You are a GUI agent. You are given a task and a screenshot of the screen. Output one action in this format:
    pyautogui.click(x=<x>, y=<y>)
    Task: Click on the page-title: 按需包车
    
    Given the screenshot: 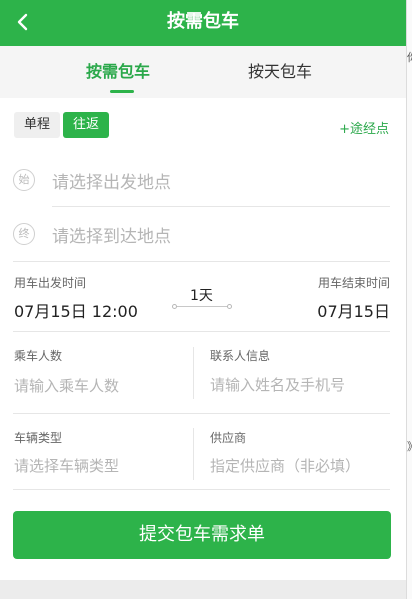 What is the action you would take?
    pyautogui.click(x=203, y=21)
    